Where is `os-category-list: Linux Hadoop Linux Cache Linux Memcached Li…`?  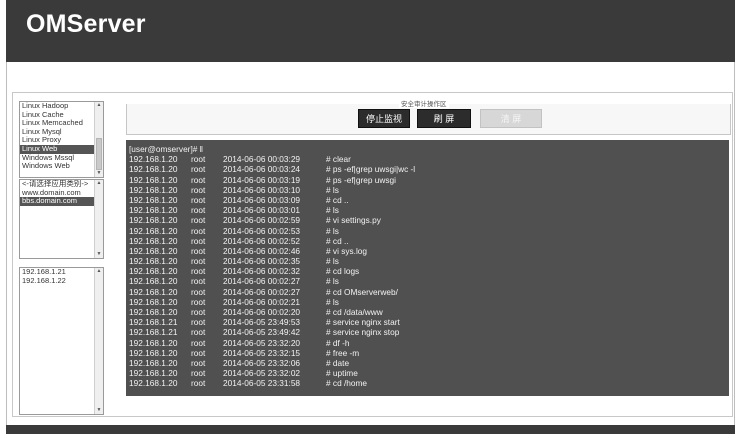 os-category-list: Linux Hadoop Linux Cache Linux Memcached Li… is located at coordinates (61, 139).